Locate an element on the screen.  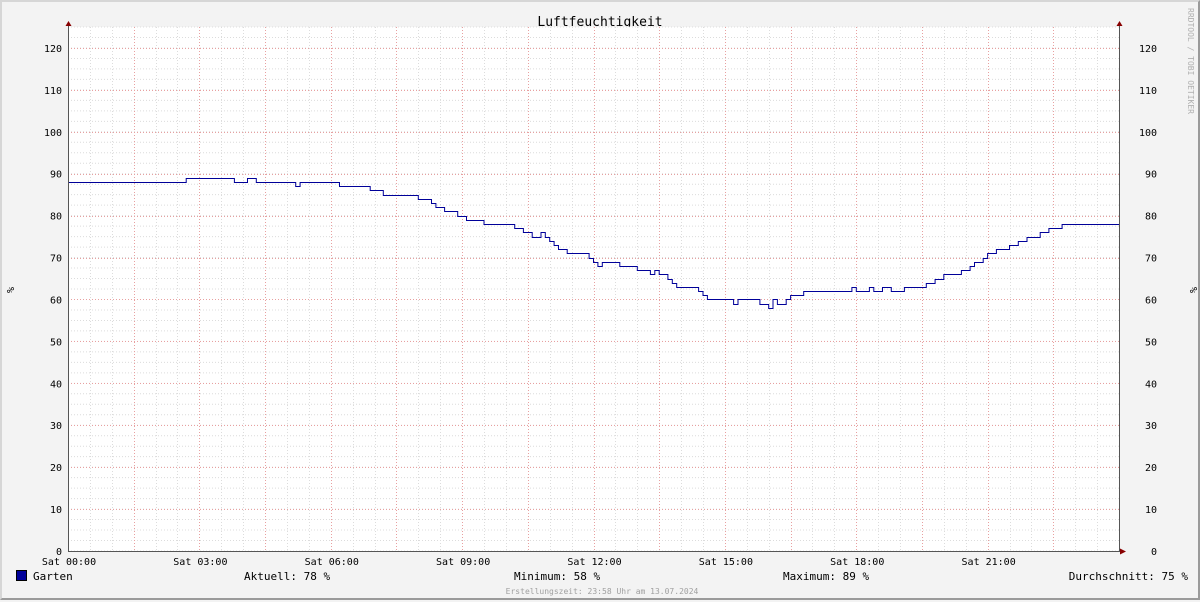
rrdtool-watermark: RRDTOOL / TOBI OETIKER is located at coordinates (1190, 61).